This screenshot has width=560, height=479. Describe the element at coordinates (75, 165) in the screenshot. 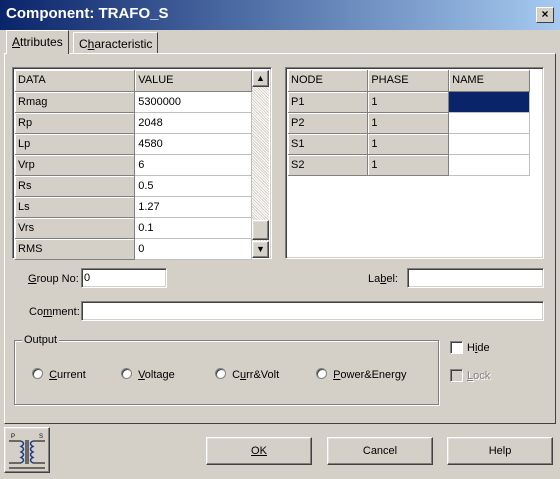

I see `data-row-name: Vrp` at that location.